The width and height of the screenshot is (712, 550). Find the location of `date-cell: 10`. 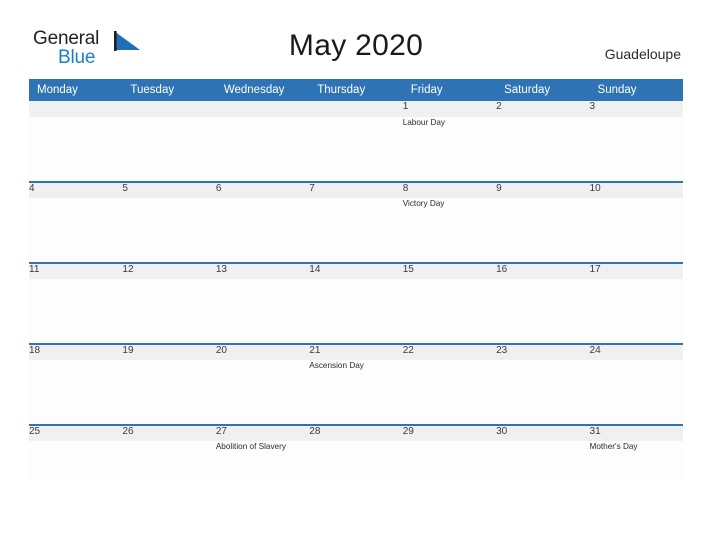

date-cell: 10 is located at coordinates (636, 189).